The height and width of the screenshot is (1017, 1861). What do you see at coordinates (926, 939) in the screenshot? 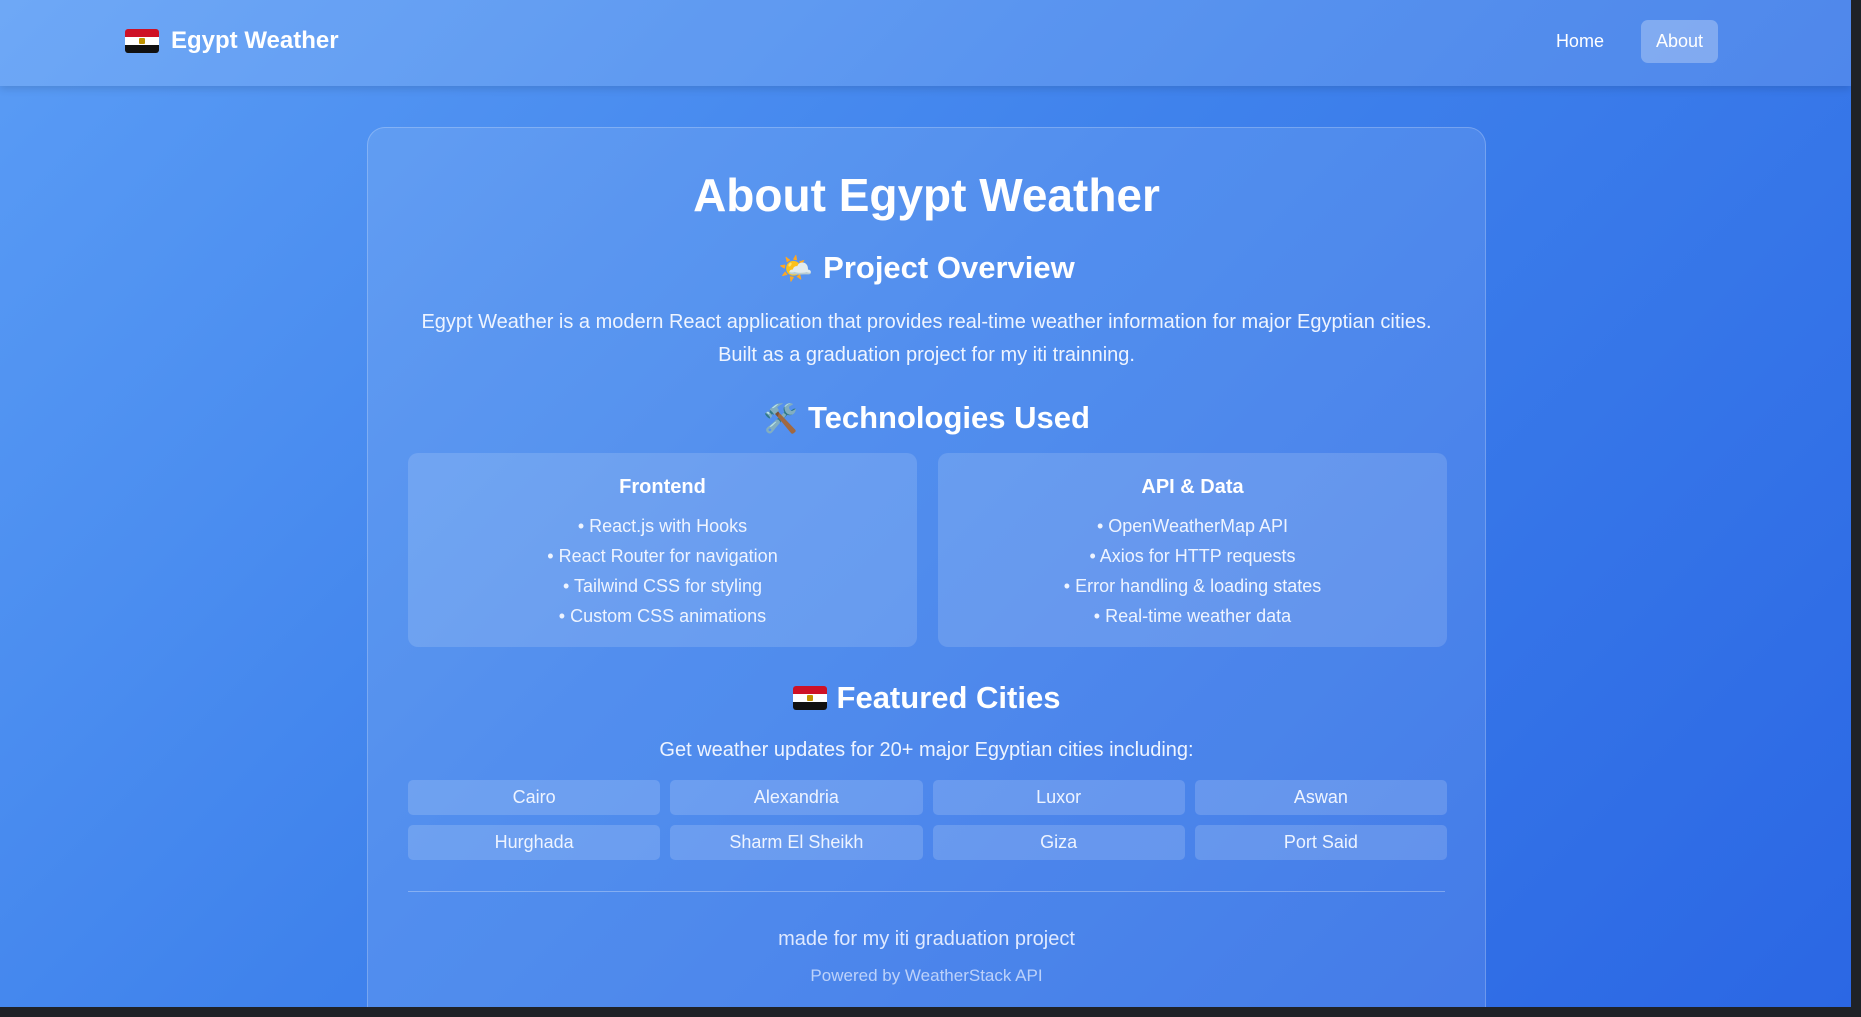
I see `footer-credit: made for my iti graduation project` at bounding box center [926, 939].